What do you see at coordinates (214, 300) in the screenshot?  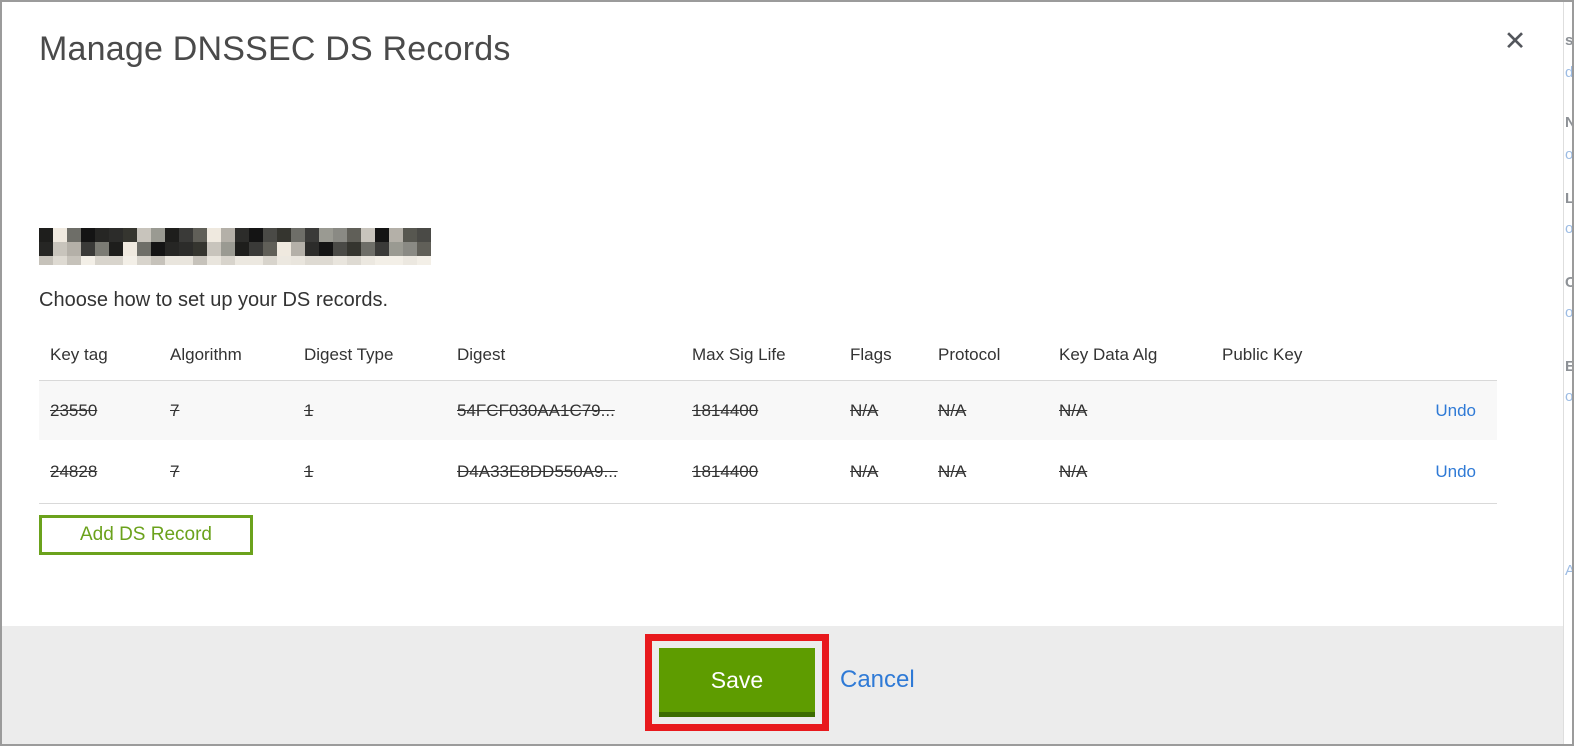 I see `subtitle-text: Choose how to set up your DS records.` at bounding box center [214, 300].